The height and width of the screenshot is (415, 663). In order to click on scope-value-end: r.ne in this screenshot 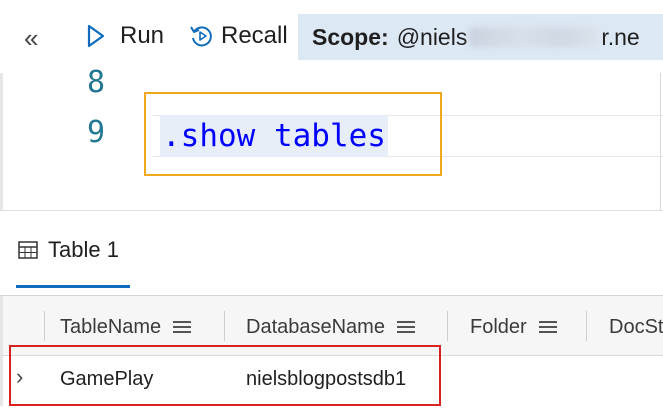, I will do `click(620, 36)`.